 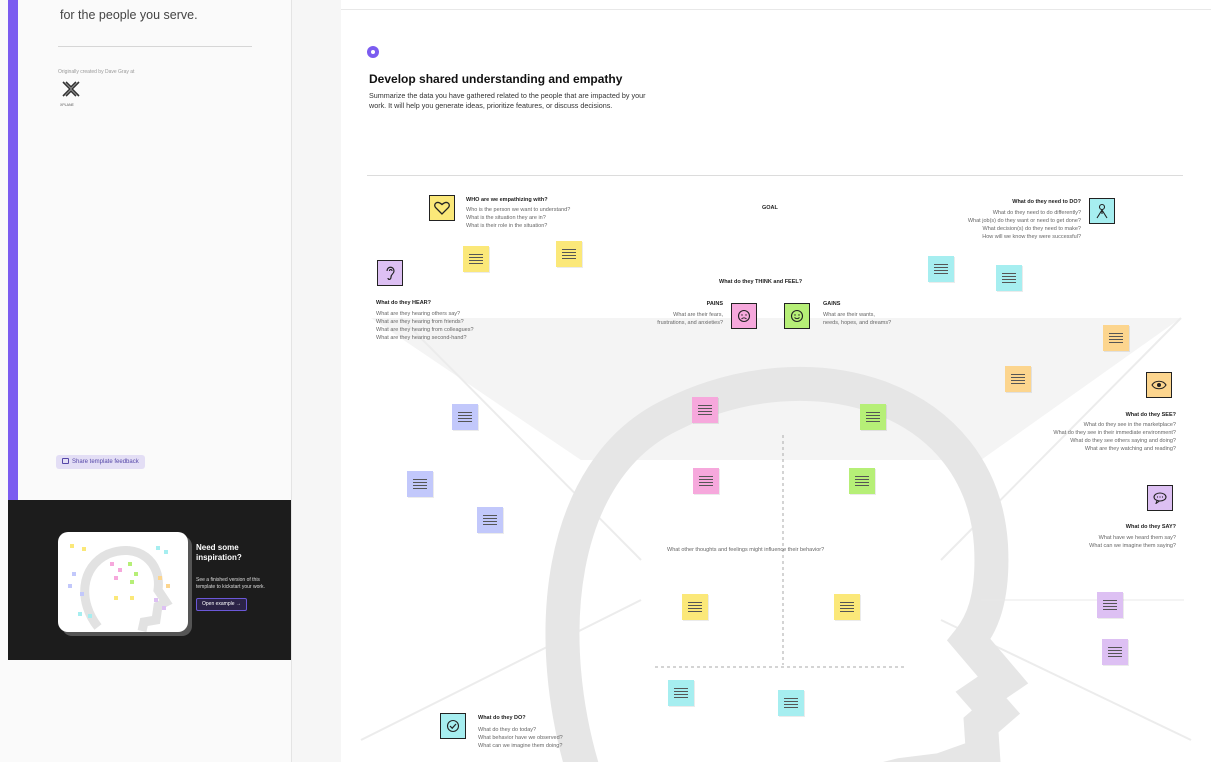 I want to click on need-to-do-question-4: How will we know they were successful?, so click(x=1031, y=237).